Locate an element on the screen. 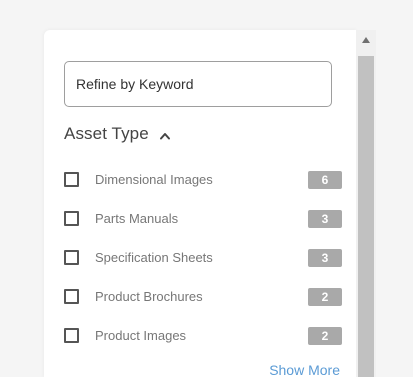  show-more-link: Show More is located at coordinates (304, 369).